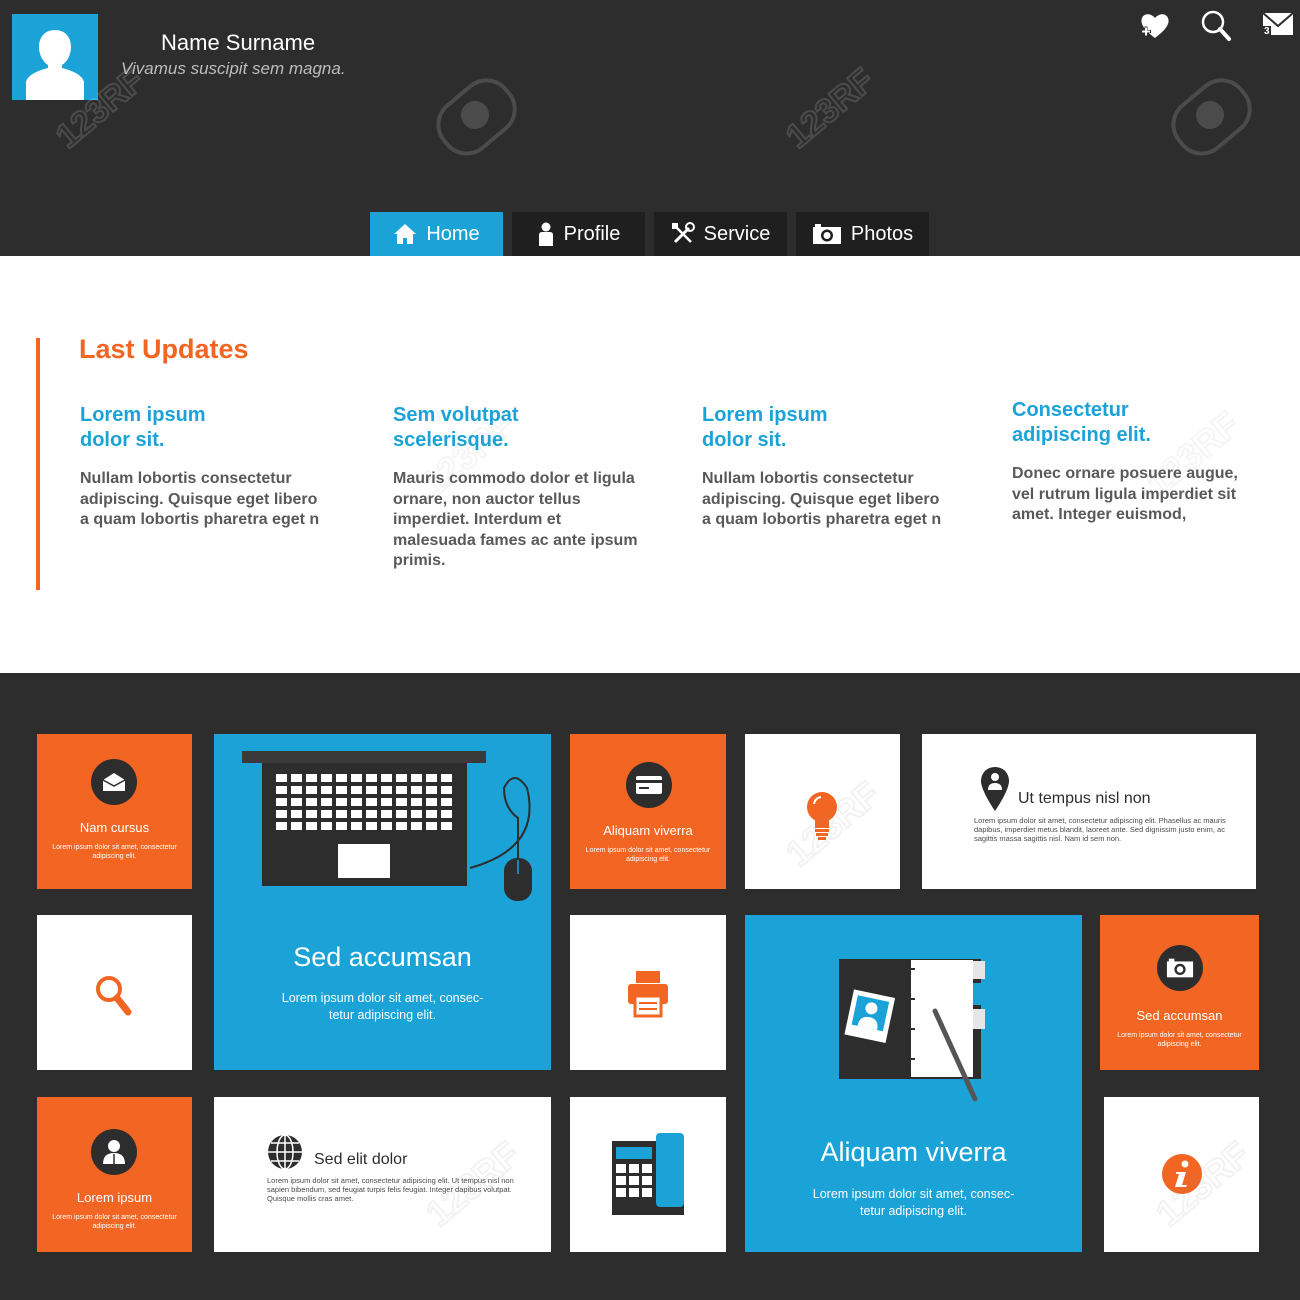 This screenshot has height=1300, width=1300. I want to click on tab-service-label: Service, so click(737, 233).